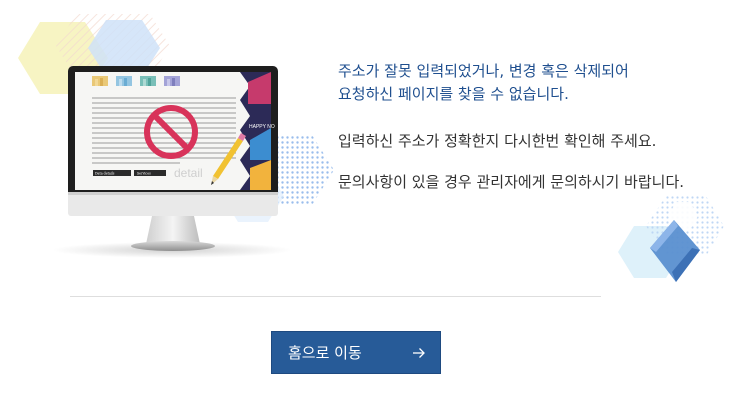 This screenshot has height=402, width=739. I want to click on screen-tab-left: Data details, so click(105, 174).